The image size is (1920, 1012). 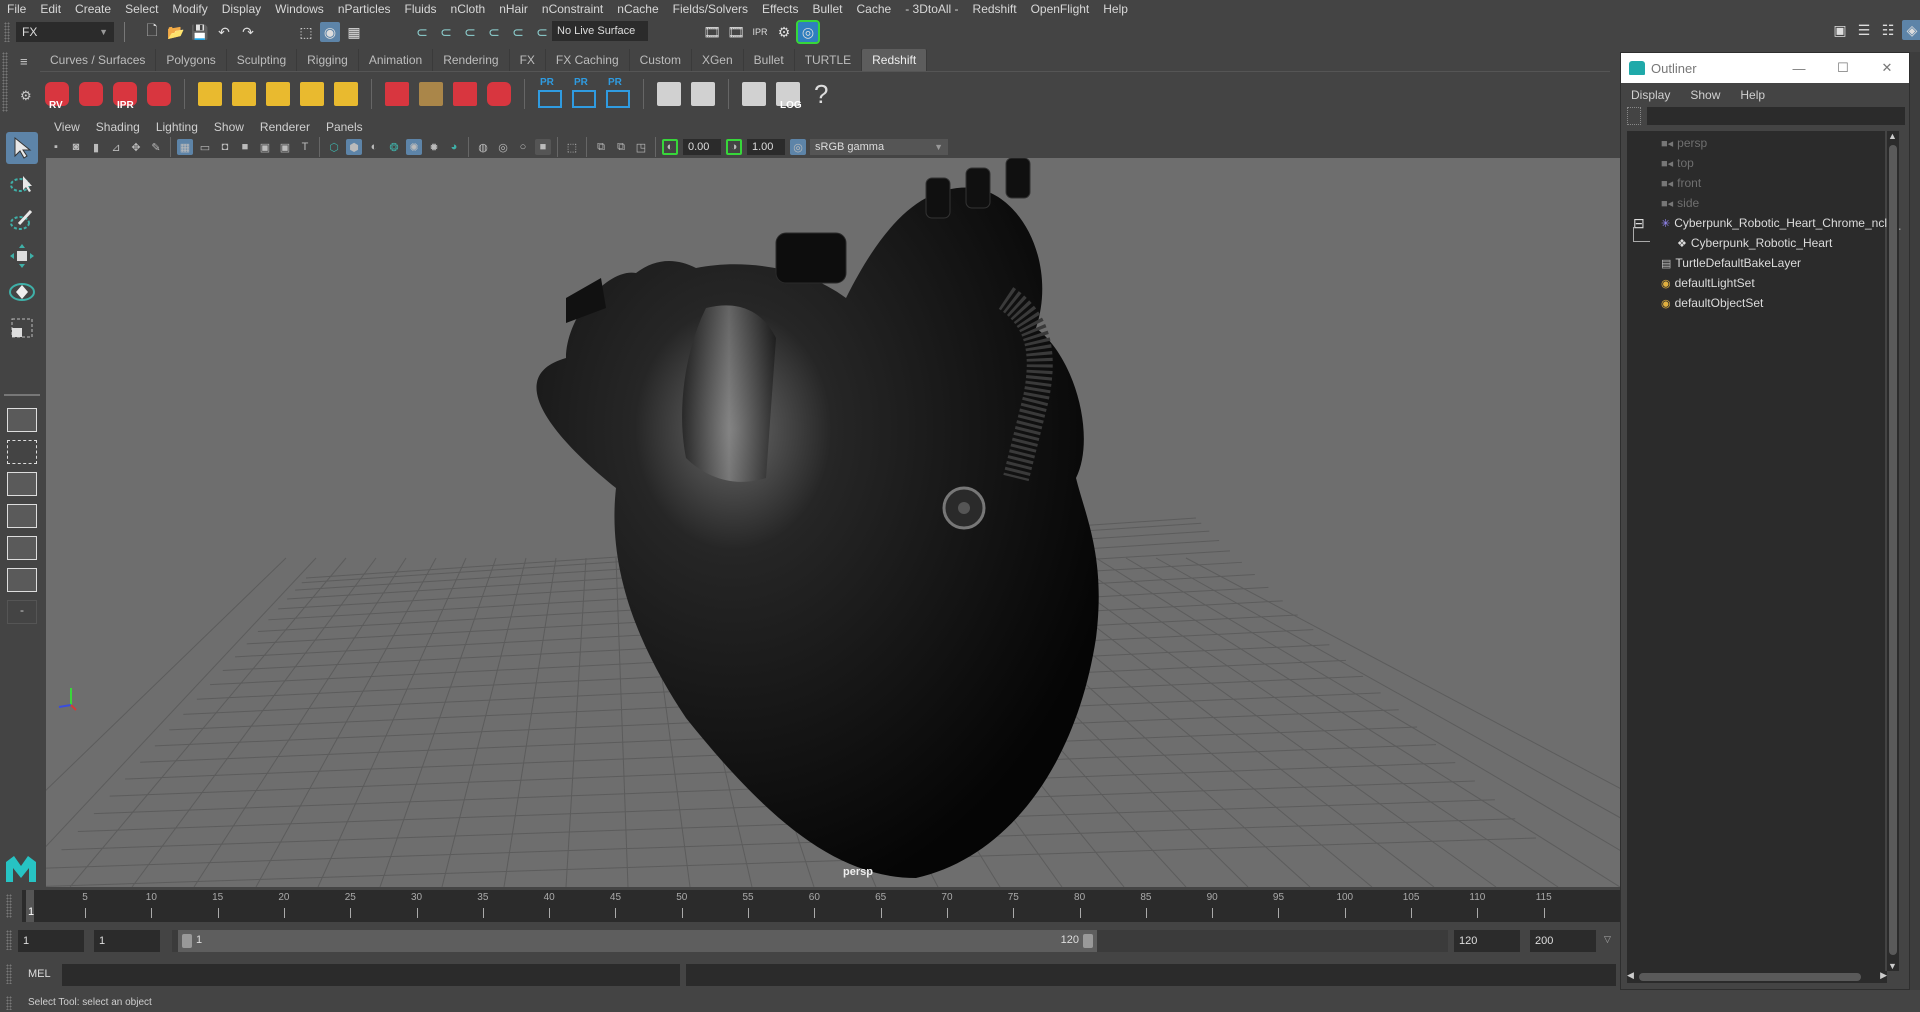 I want to click on bookmarks-icon: ▮, so click(x=96, y=147).